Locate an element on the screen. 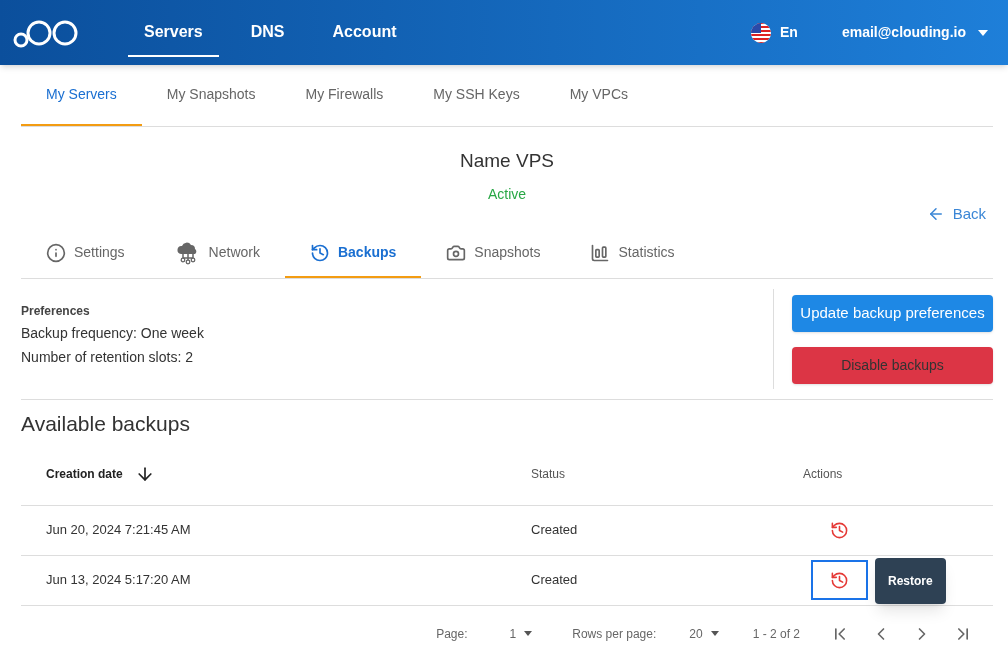 The height and width of the screenshot is (665, 1008). preference-line: Number of retention slots: 2 is located at coordinates (107, 357).